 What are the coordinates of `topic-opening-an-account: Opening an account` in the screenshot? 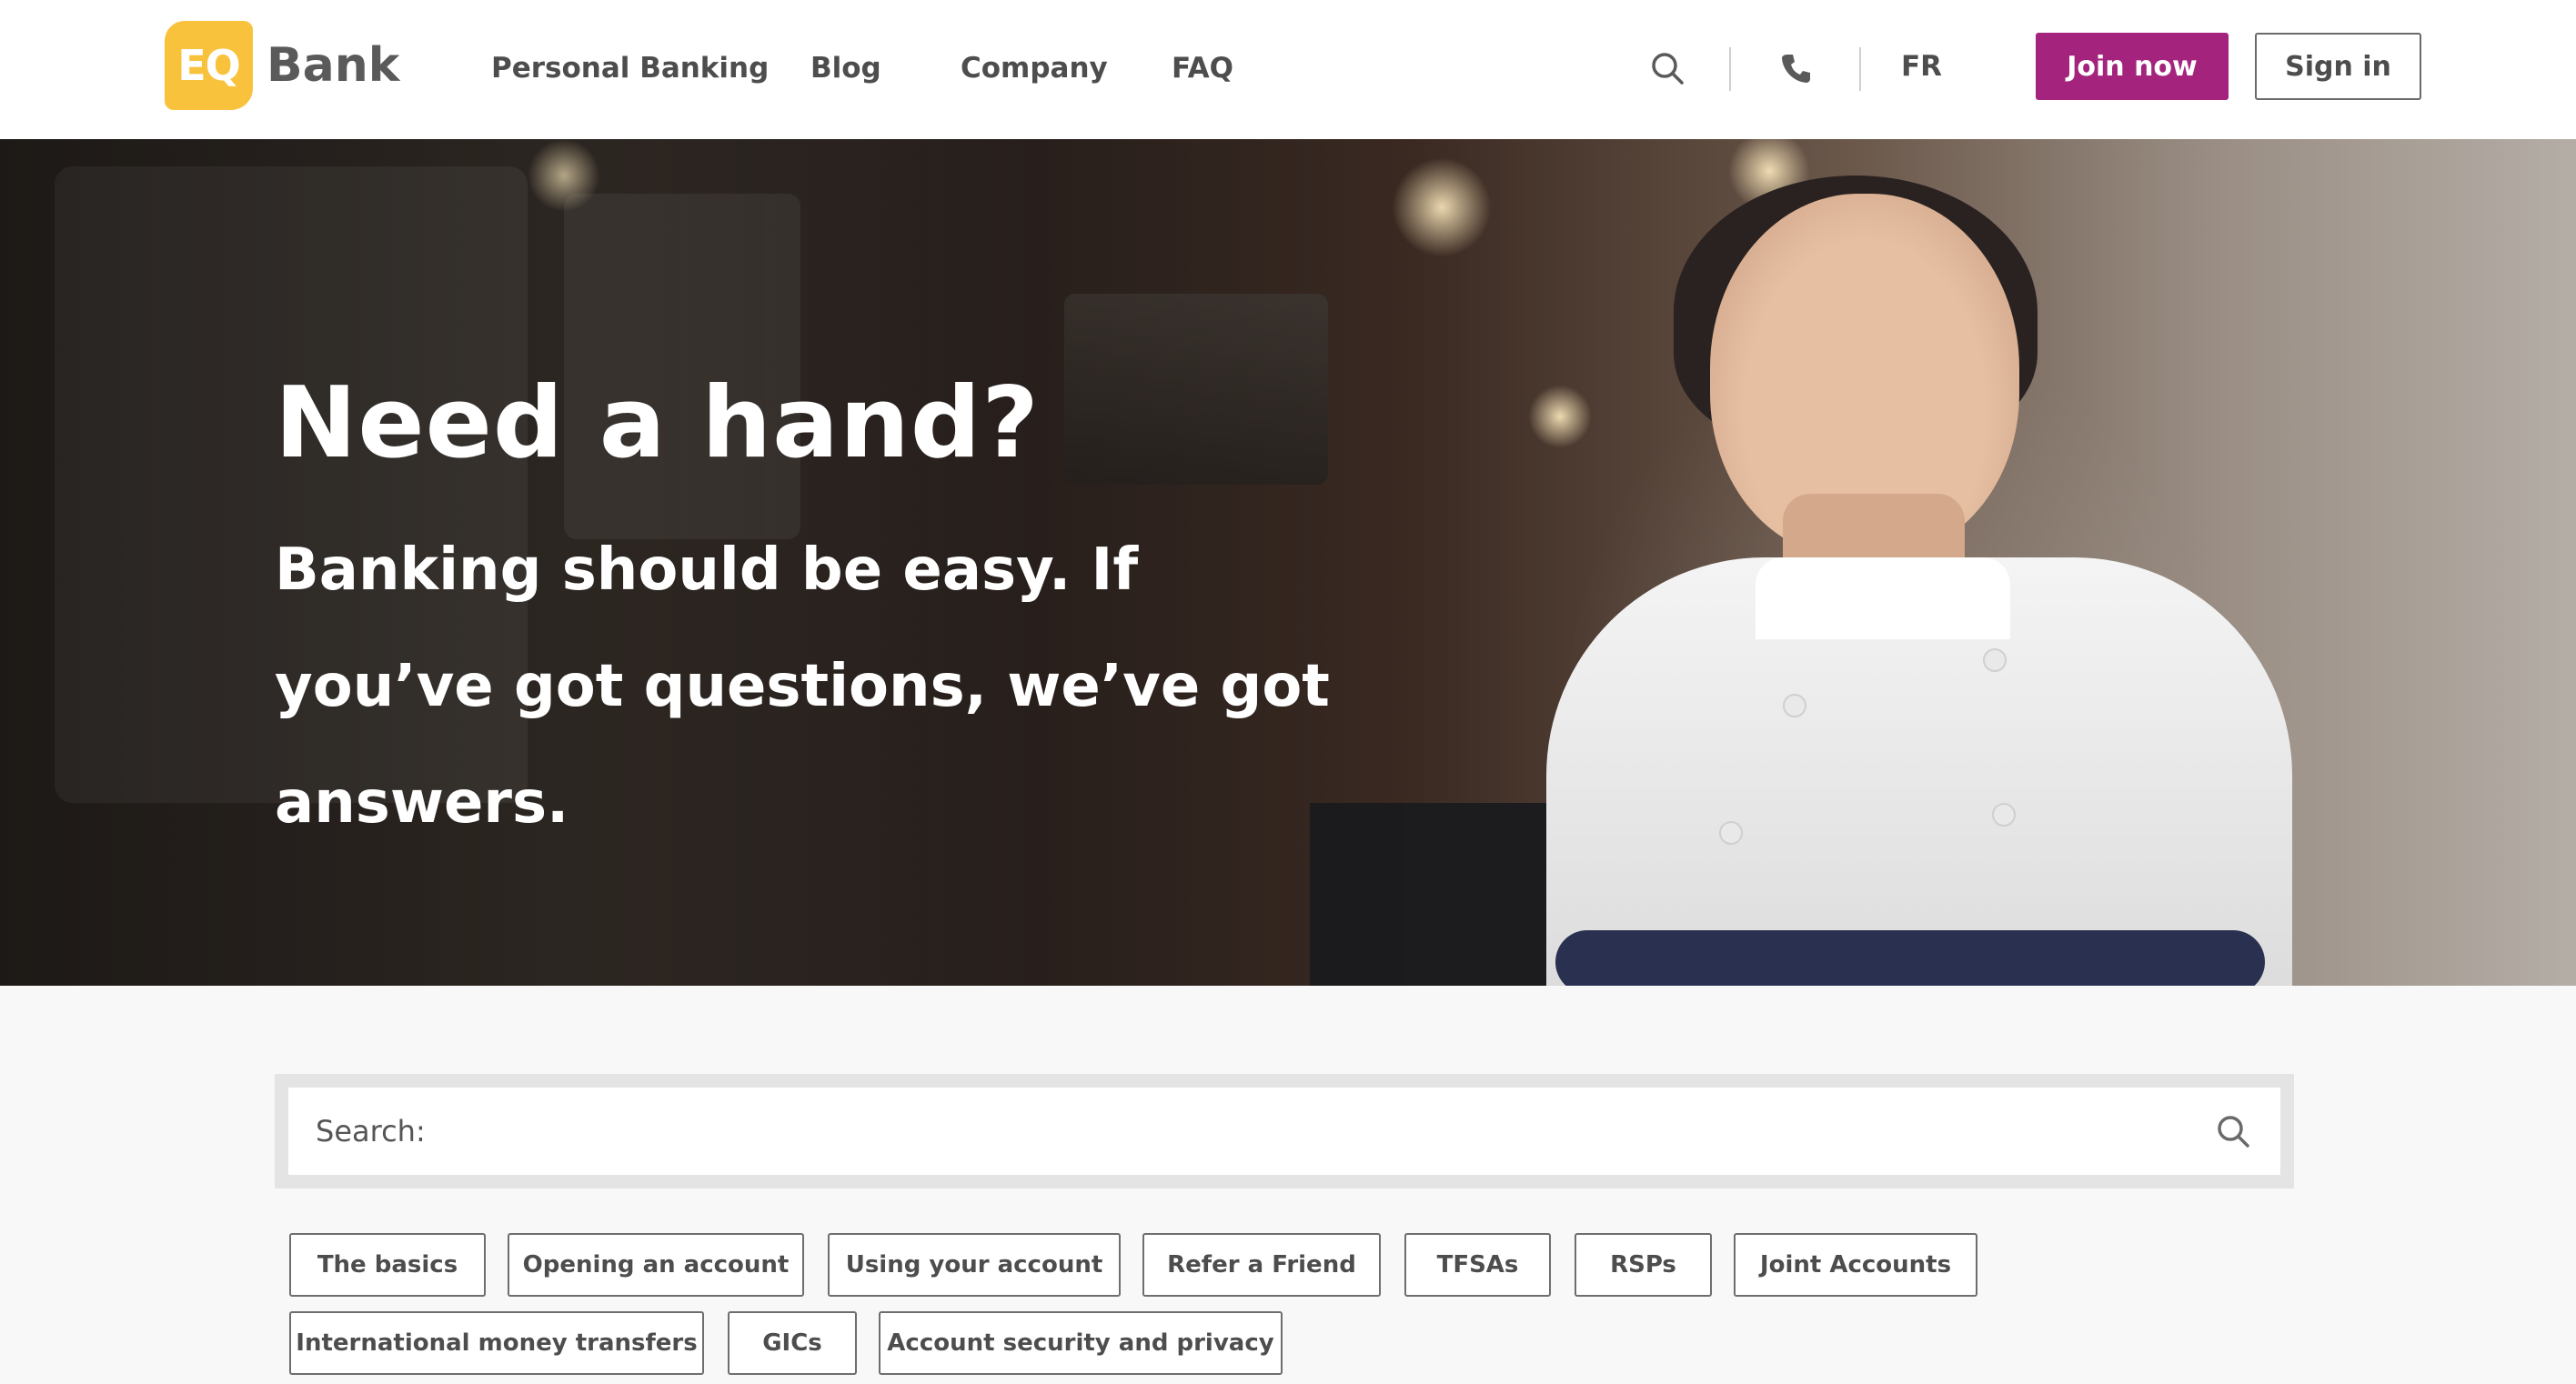 It's located at (656, 1265).